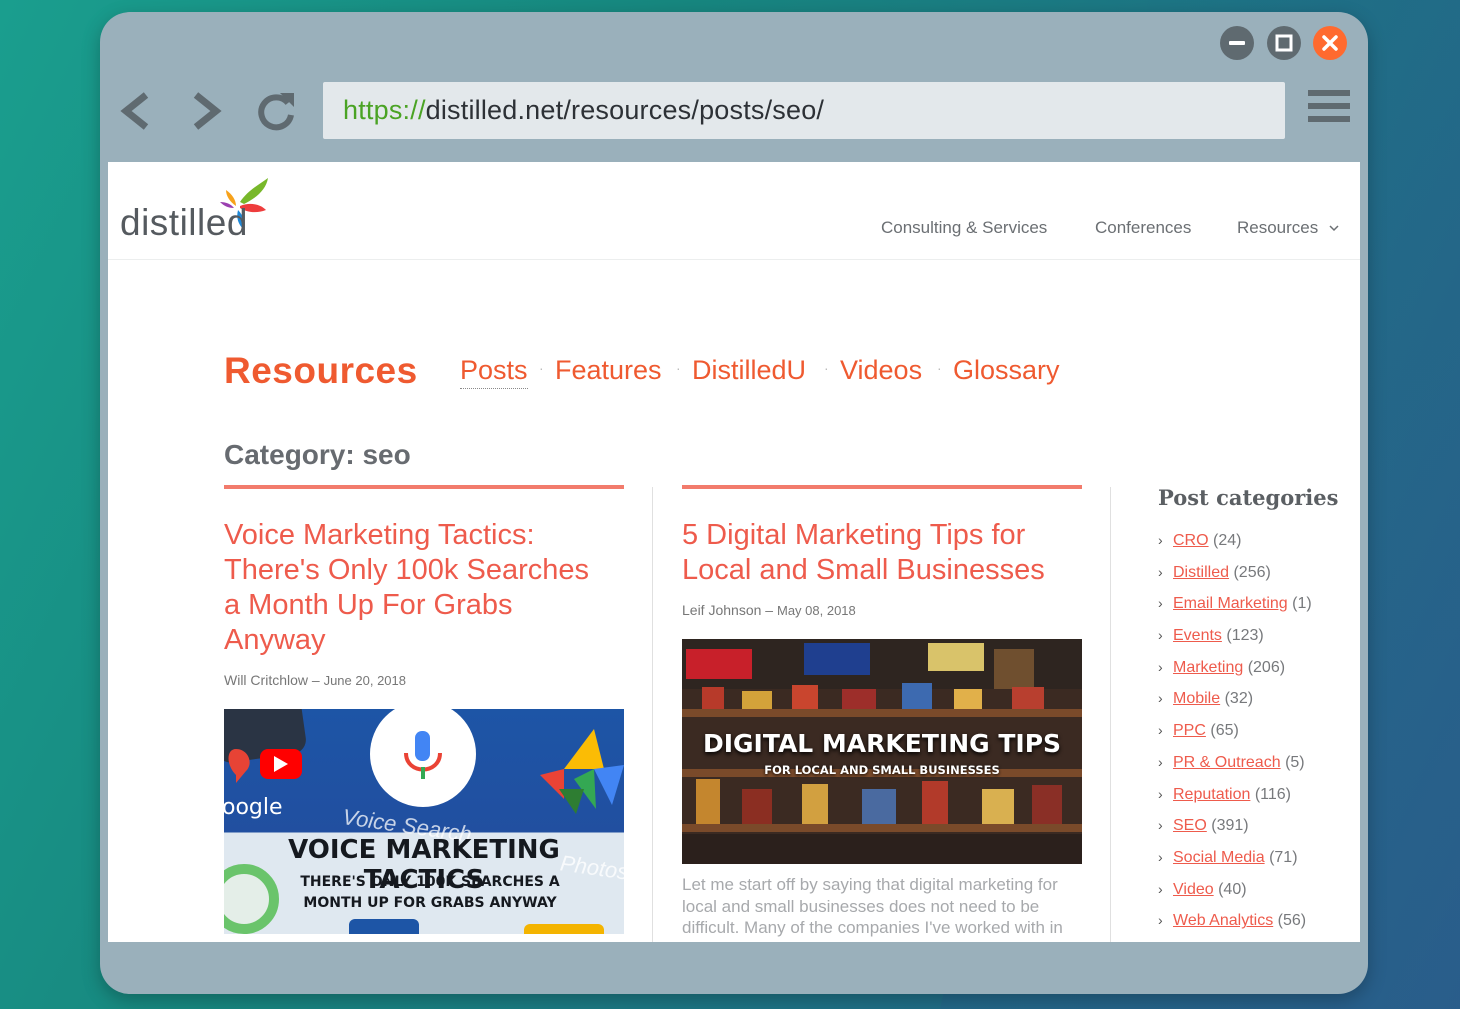 This screenshot has width=1460, height=1009. What do you see at coordinates (1190, 825) in the screenshot?
I see `category-link-seo: SEO` at bounding box center [1190, 825].